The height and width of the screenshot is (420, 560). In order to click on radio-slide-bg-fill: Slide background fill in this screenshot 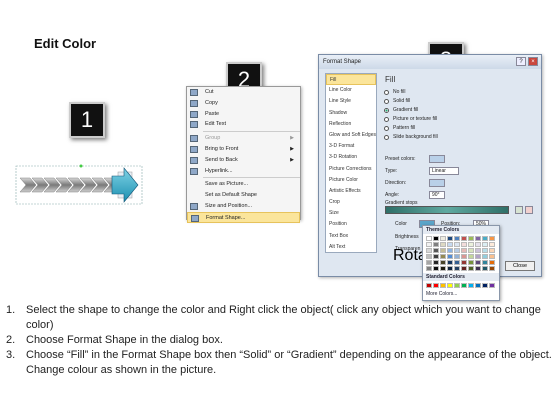, I will do `click(459, 137)`.